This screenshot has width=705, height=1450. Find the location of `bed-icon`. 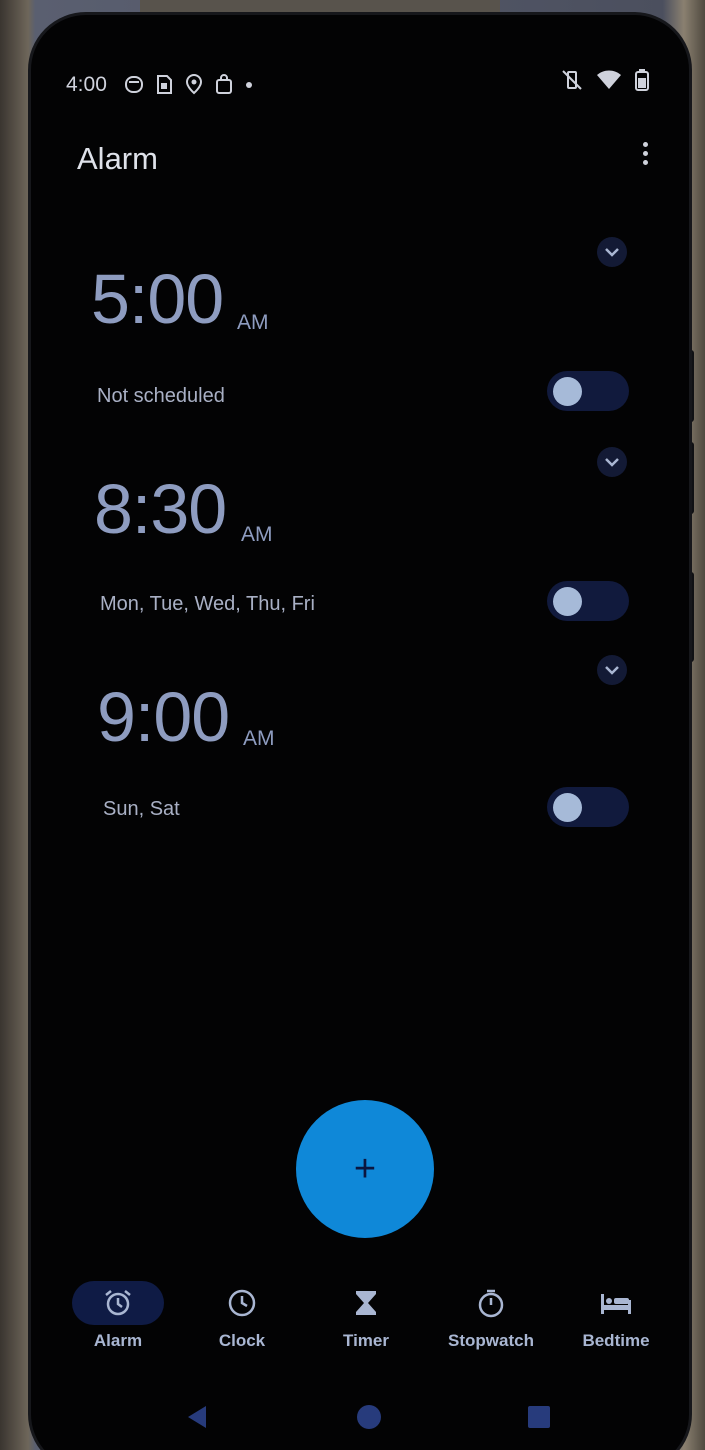

bed-icon is located at coordinates (616, 1304).